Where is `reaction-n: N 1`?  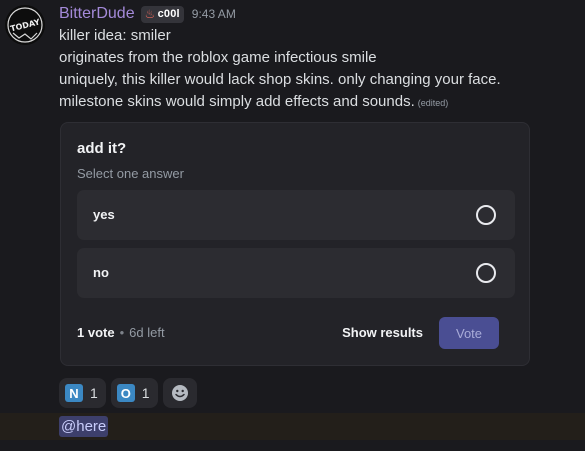
reaction-n: N 1 is located at coordinates (82, 393).